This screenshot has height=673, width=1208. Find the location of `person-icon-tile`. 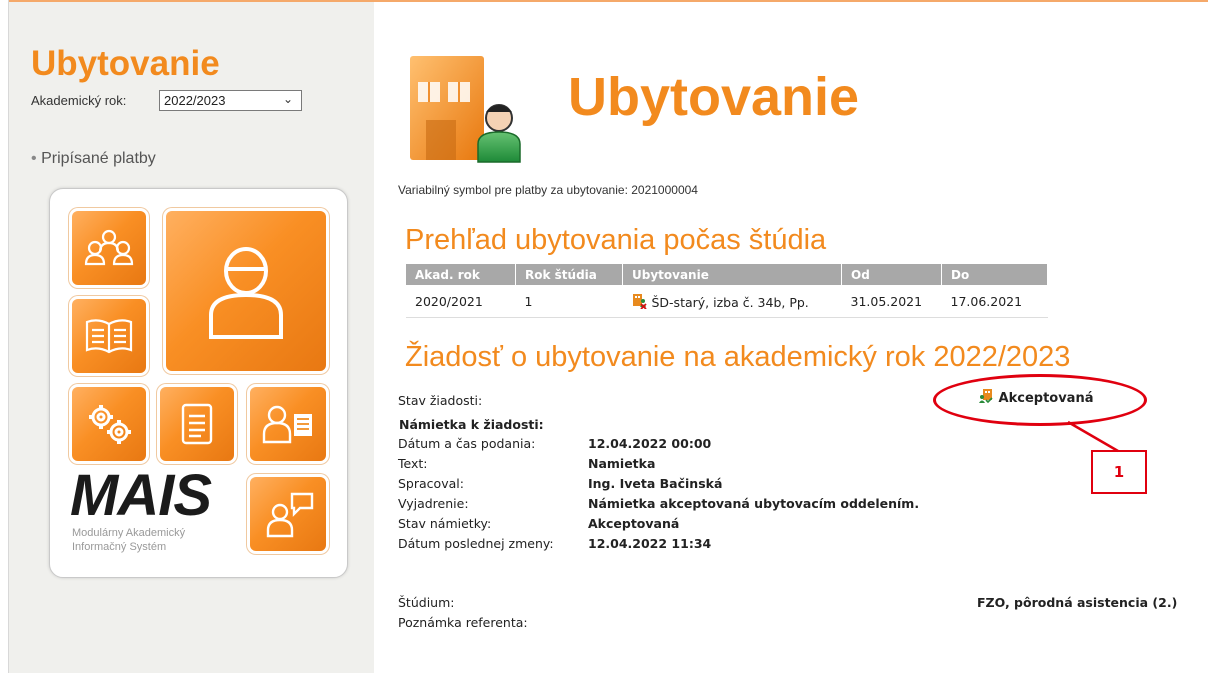

person-icon-tile is located at coordinates (246, 291).